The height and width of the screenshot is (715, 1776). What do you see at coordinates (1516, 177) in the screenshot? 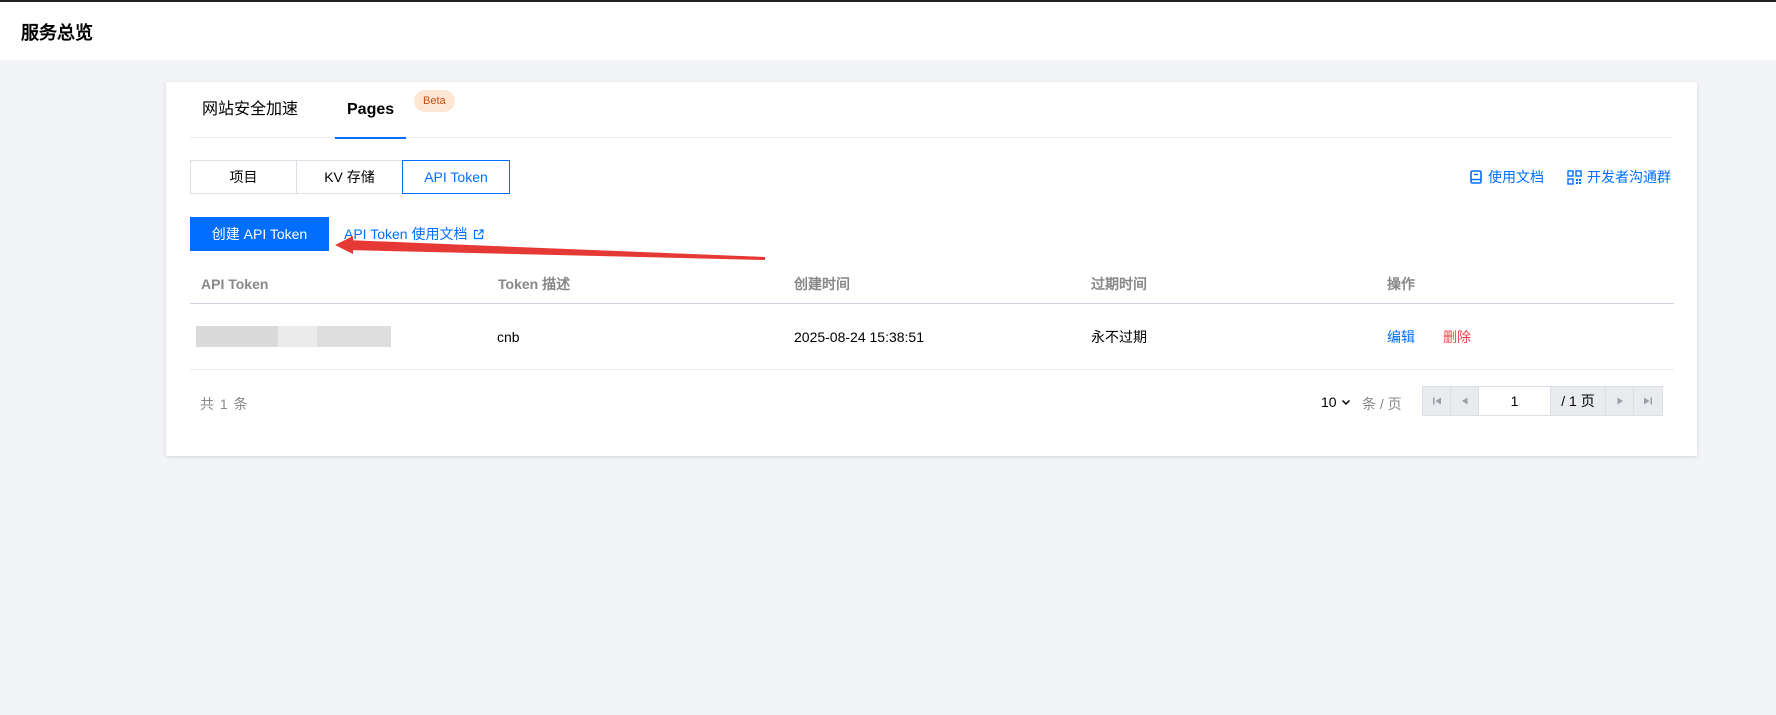
I see `usage-docs-label: 使用文档` at bounding box center [1516, 177].